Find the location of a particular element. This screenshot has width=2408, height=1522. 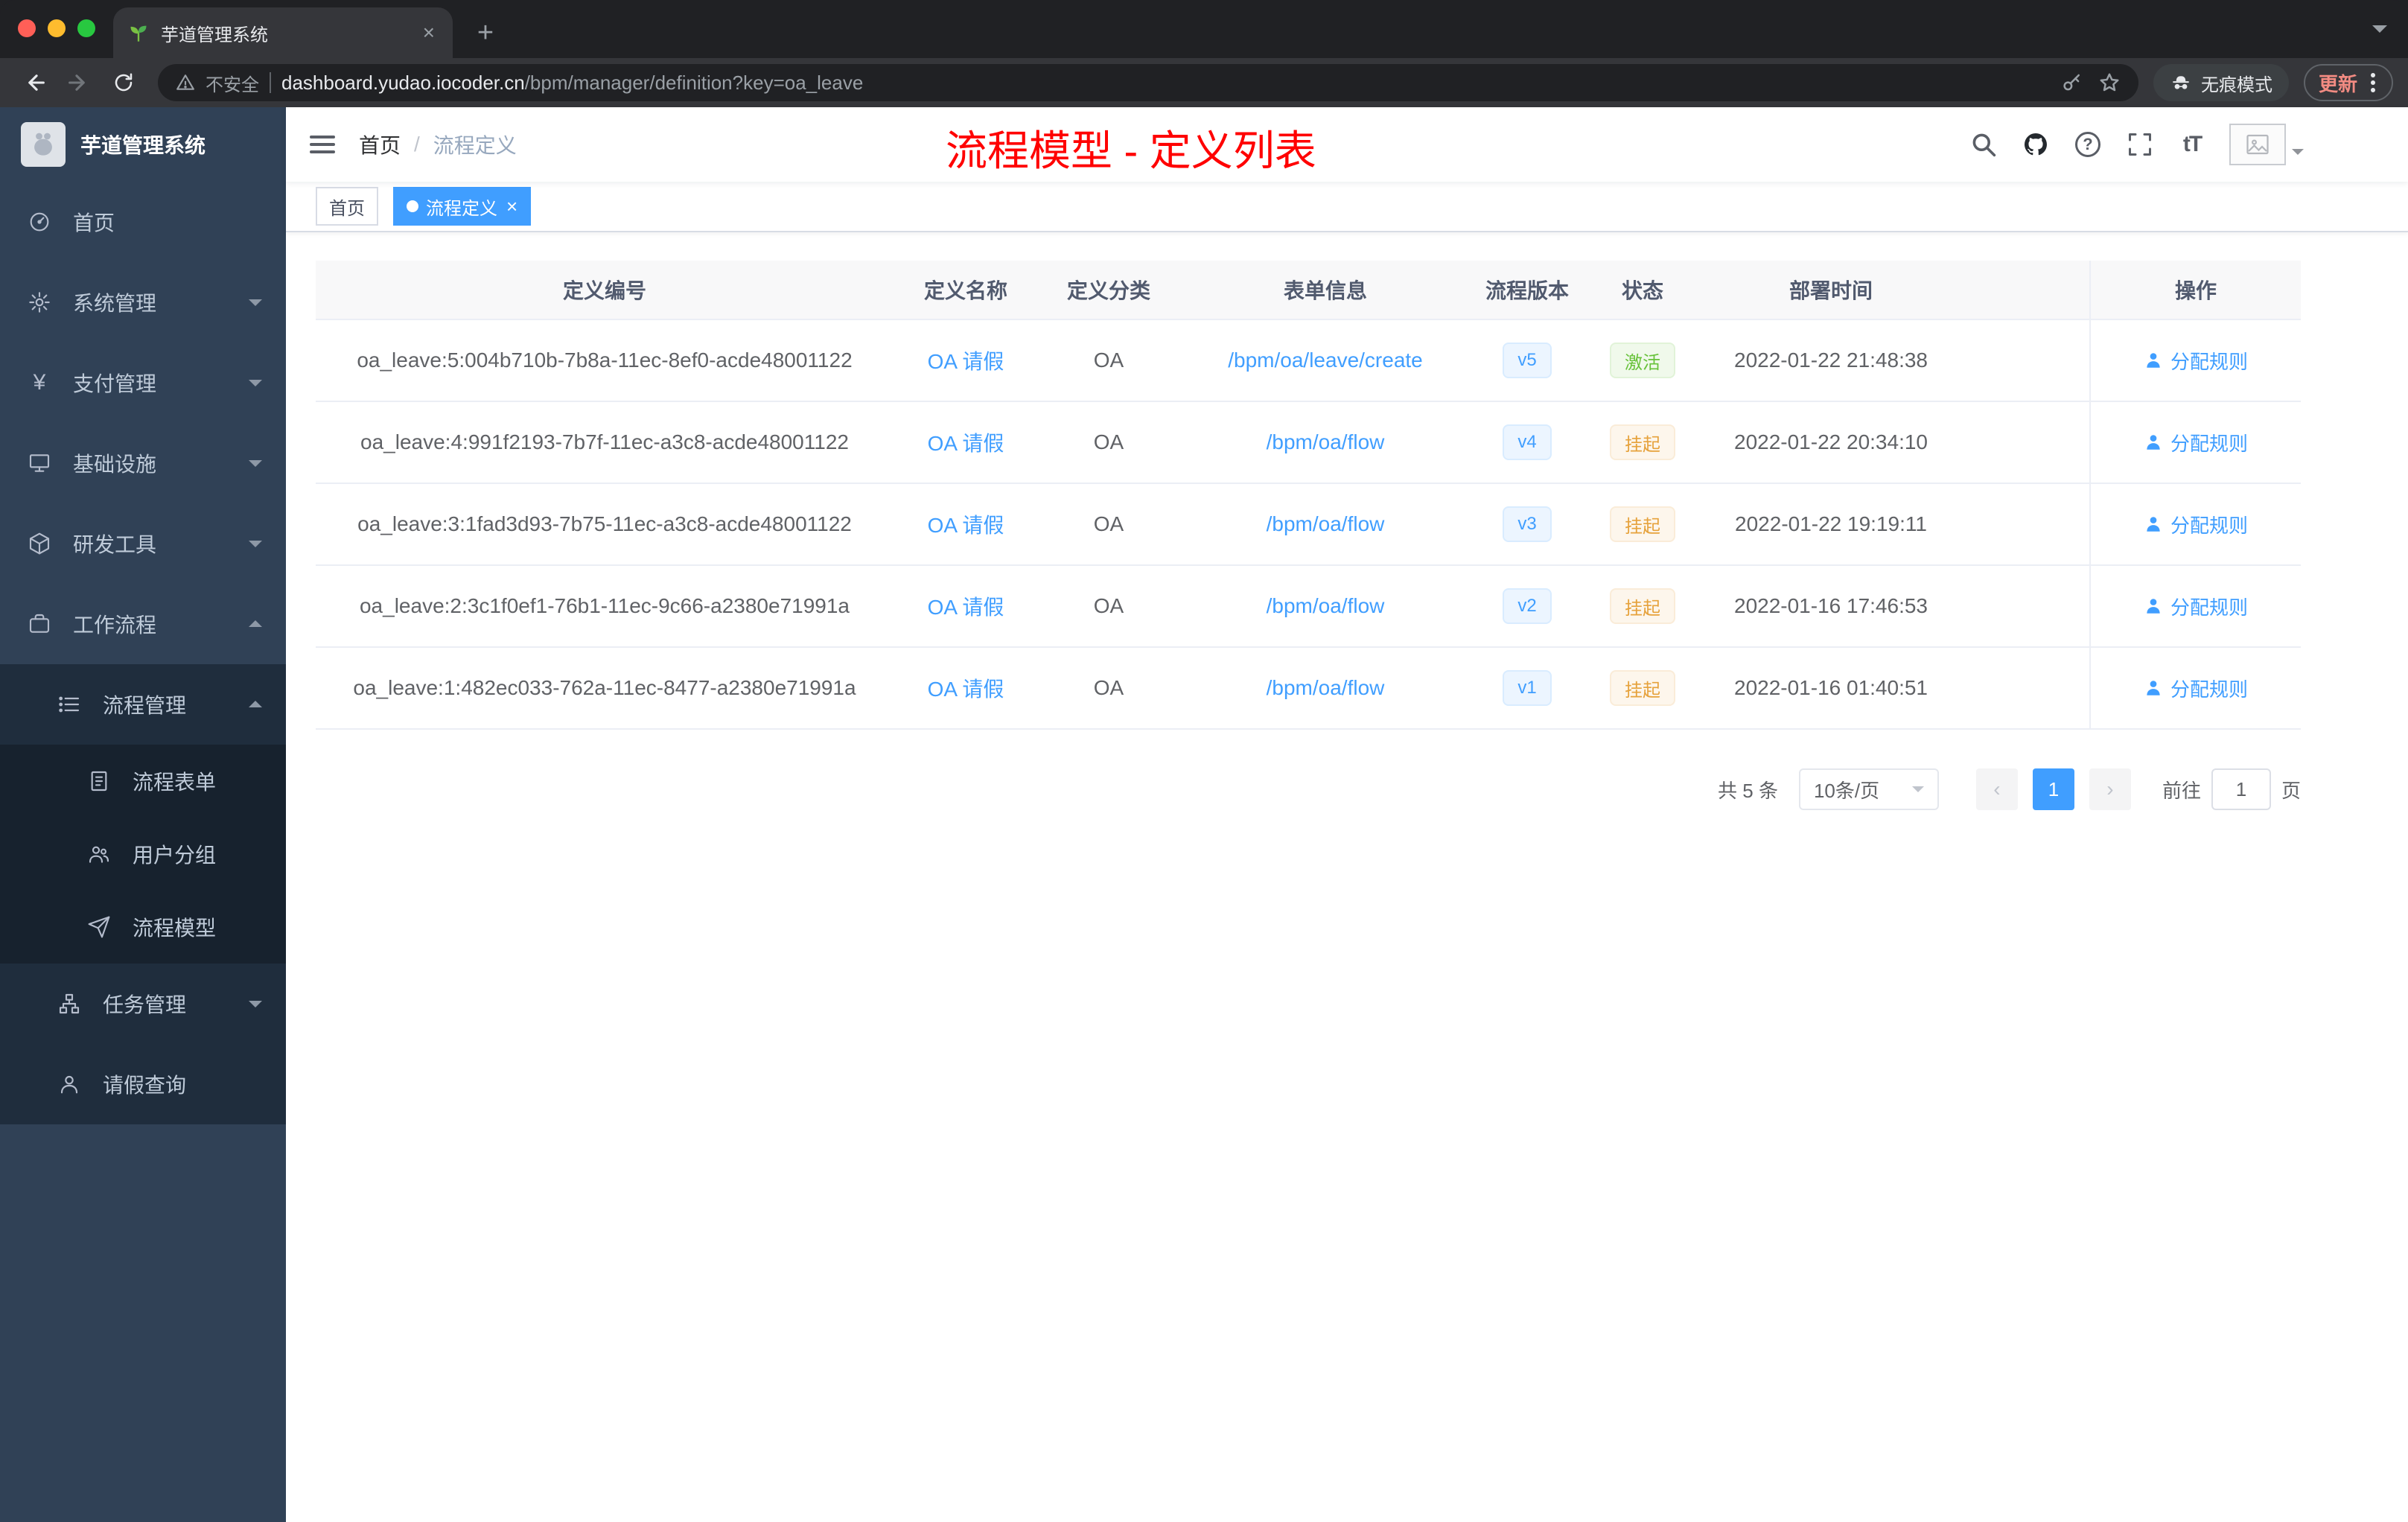

current-page-button: 1 is located at coordinates (2053, 789).